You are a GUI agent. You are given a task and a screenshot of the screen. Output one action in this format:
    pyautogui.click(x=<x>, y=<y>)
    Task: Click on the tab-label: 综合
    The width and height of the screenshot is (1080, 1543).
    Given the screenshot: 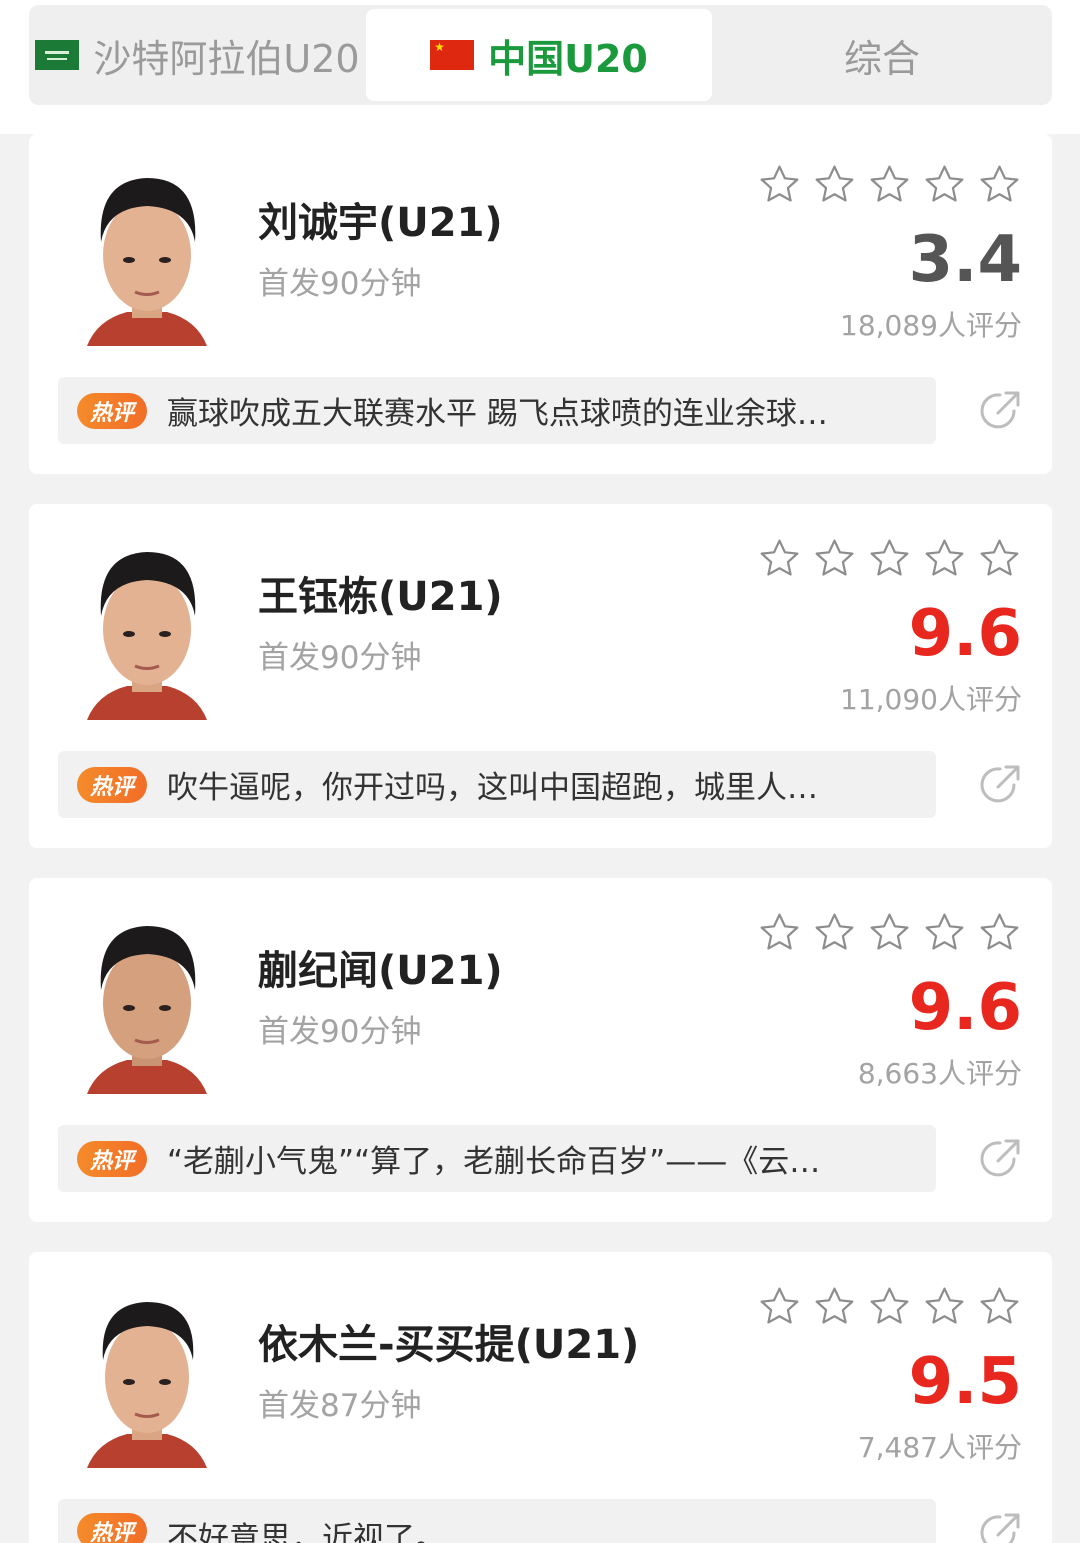 What is the action you would take?
    pyautogui.click(x=881, y=58)
    